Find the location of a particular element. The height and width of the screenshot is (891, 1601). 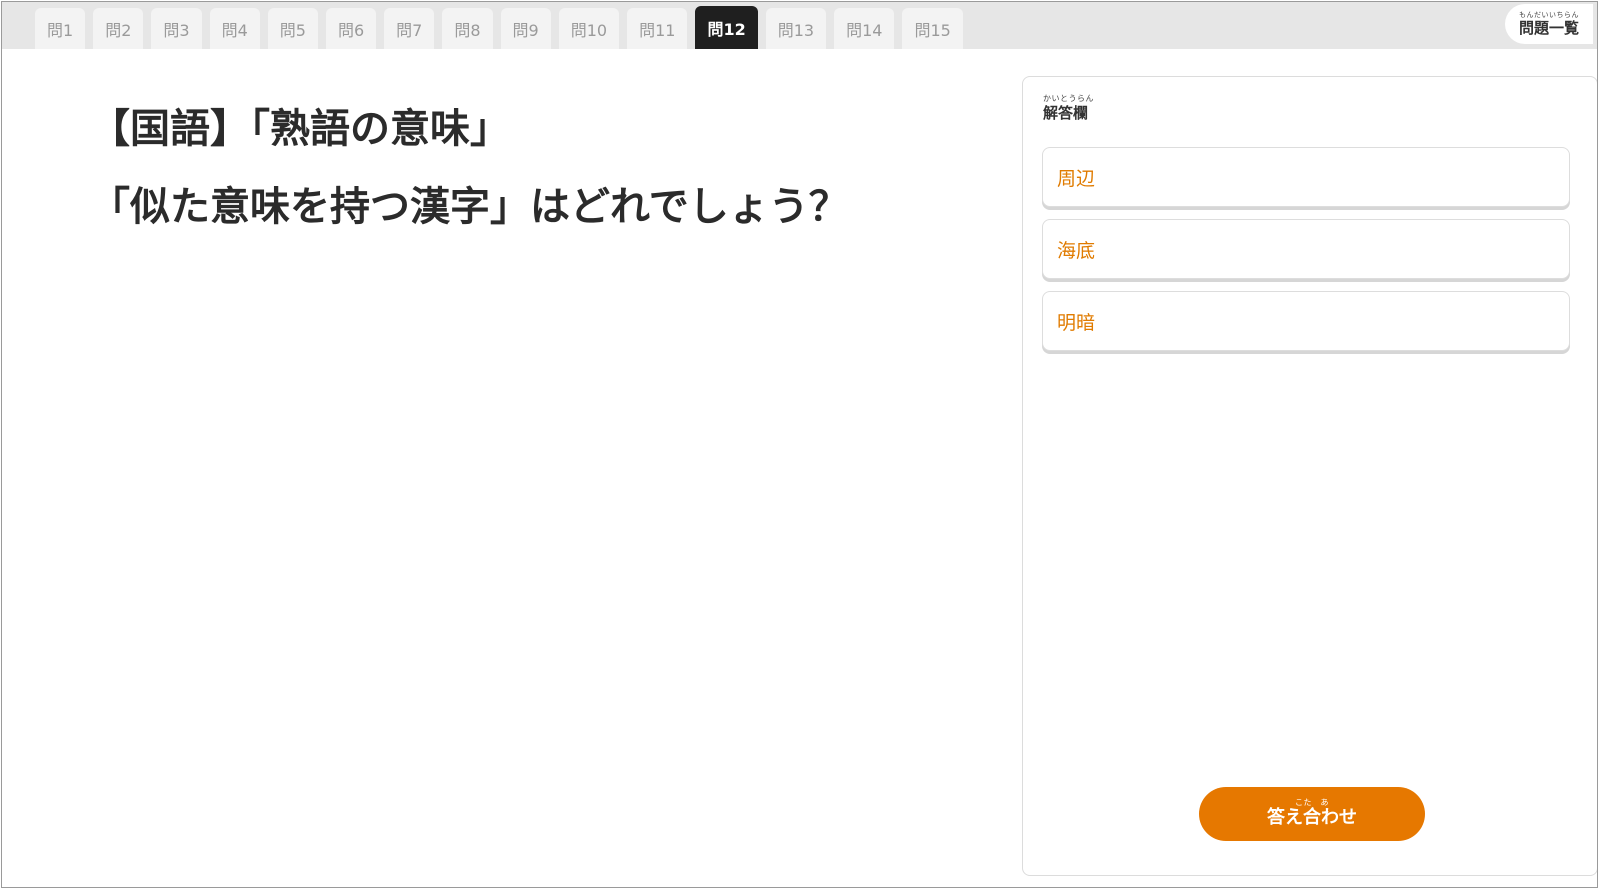

question-line-2: 「似た意味を持つ漢字」はどれでしょう？ is located at coordinates (469, 207).